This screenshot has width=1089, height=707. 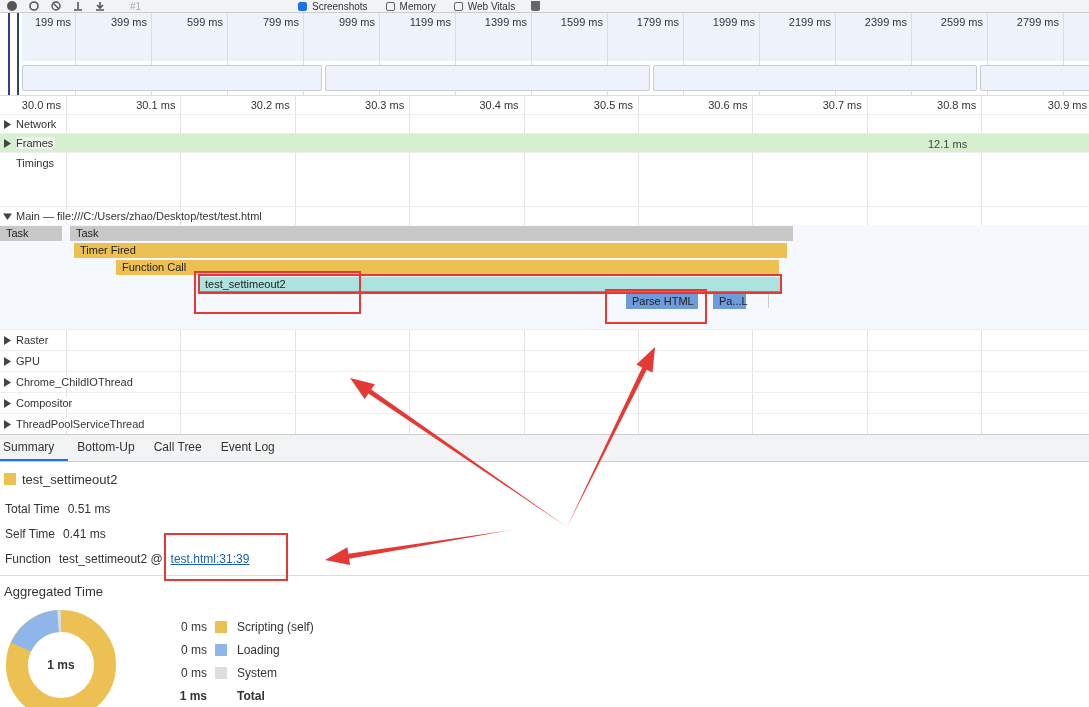 What do you see at coordinates (29, 361) in the screenshot?
I see `track-label: GPU` at bounding box center [29, 361].